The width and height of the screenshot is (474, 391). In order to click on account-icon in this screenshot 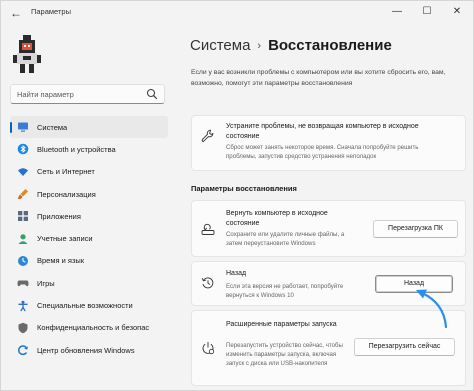, I will do `click(23, 238)`.